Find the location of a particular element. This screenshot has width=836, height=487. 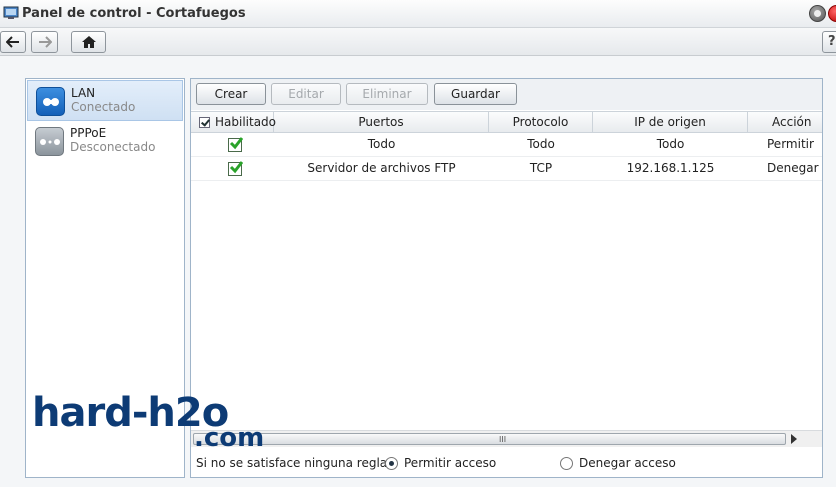

scrollbar-thumb: III is located at coordinates (489, 439).